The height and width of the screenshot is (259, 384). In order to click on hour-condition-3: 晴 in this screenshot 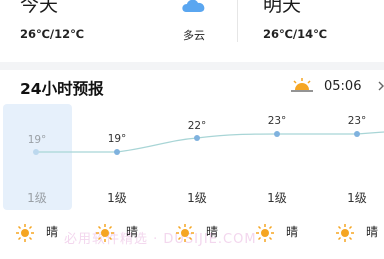, I will do `click(292, 232)`.